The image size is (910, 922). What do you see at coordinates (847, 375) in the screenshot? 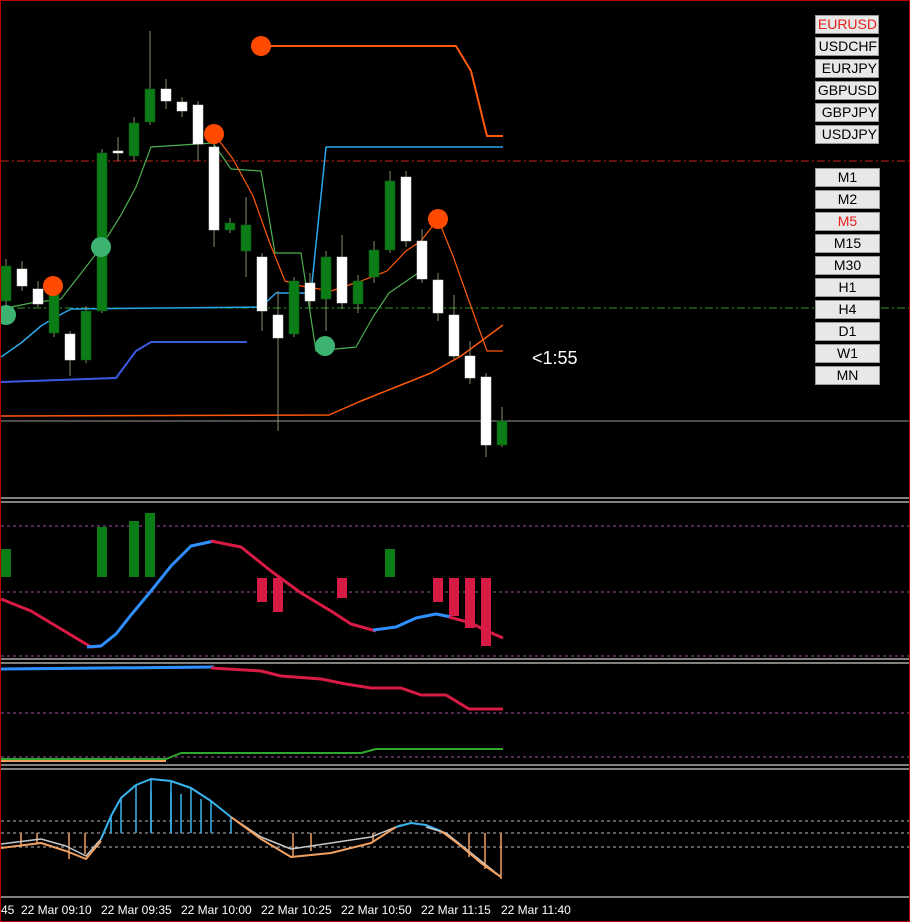
I see `timeframe-button-mn: MN` at bounding box center [847, 375].